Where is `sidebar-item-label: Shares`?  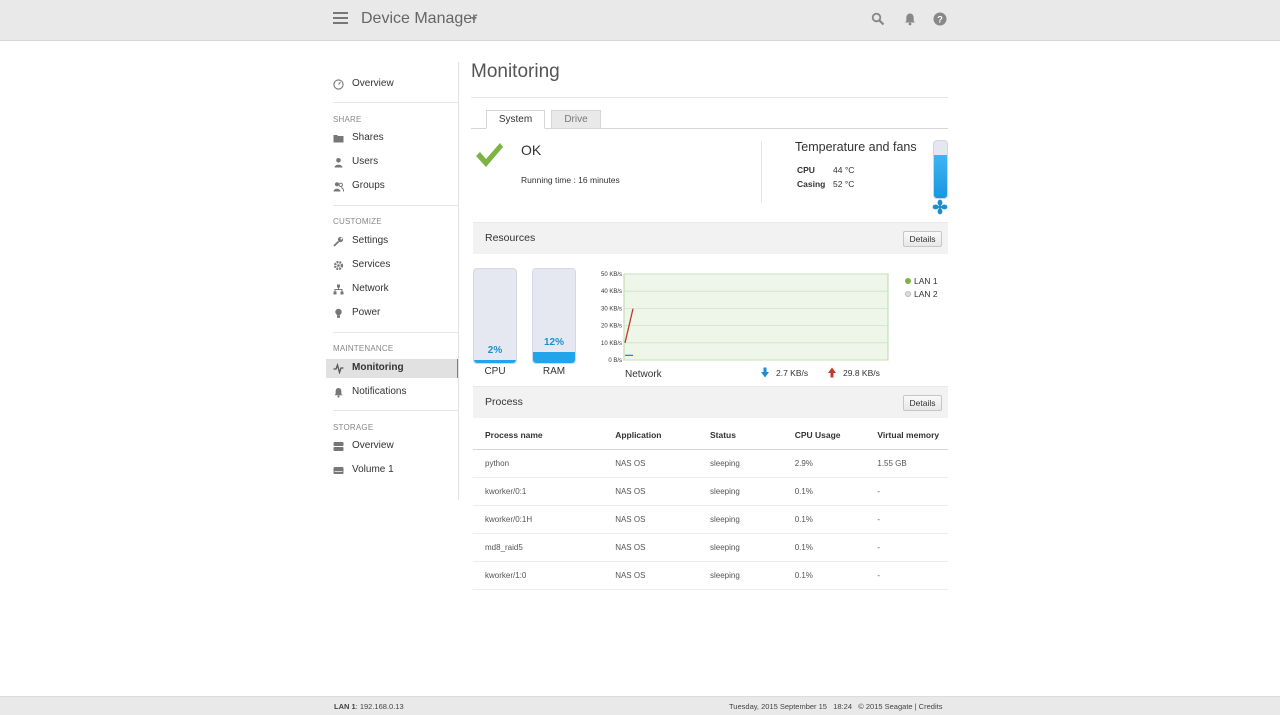 sidebar-item-label: Shares is located at coordinates (368, 137).